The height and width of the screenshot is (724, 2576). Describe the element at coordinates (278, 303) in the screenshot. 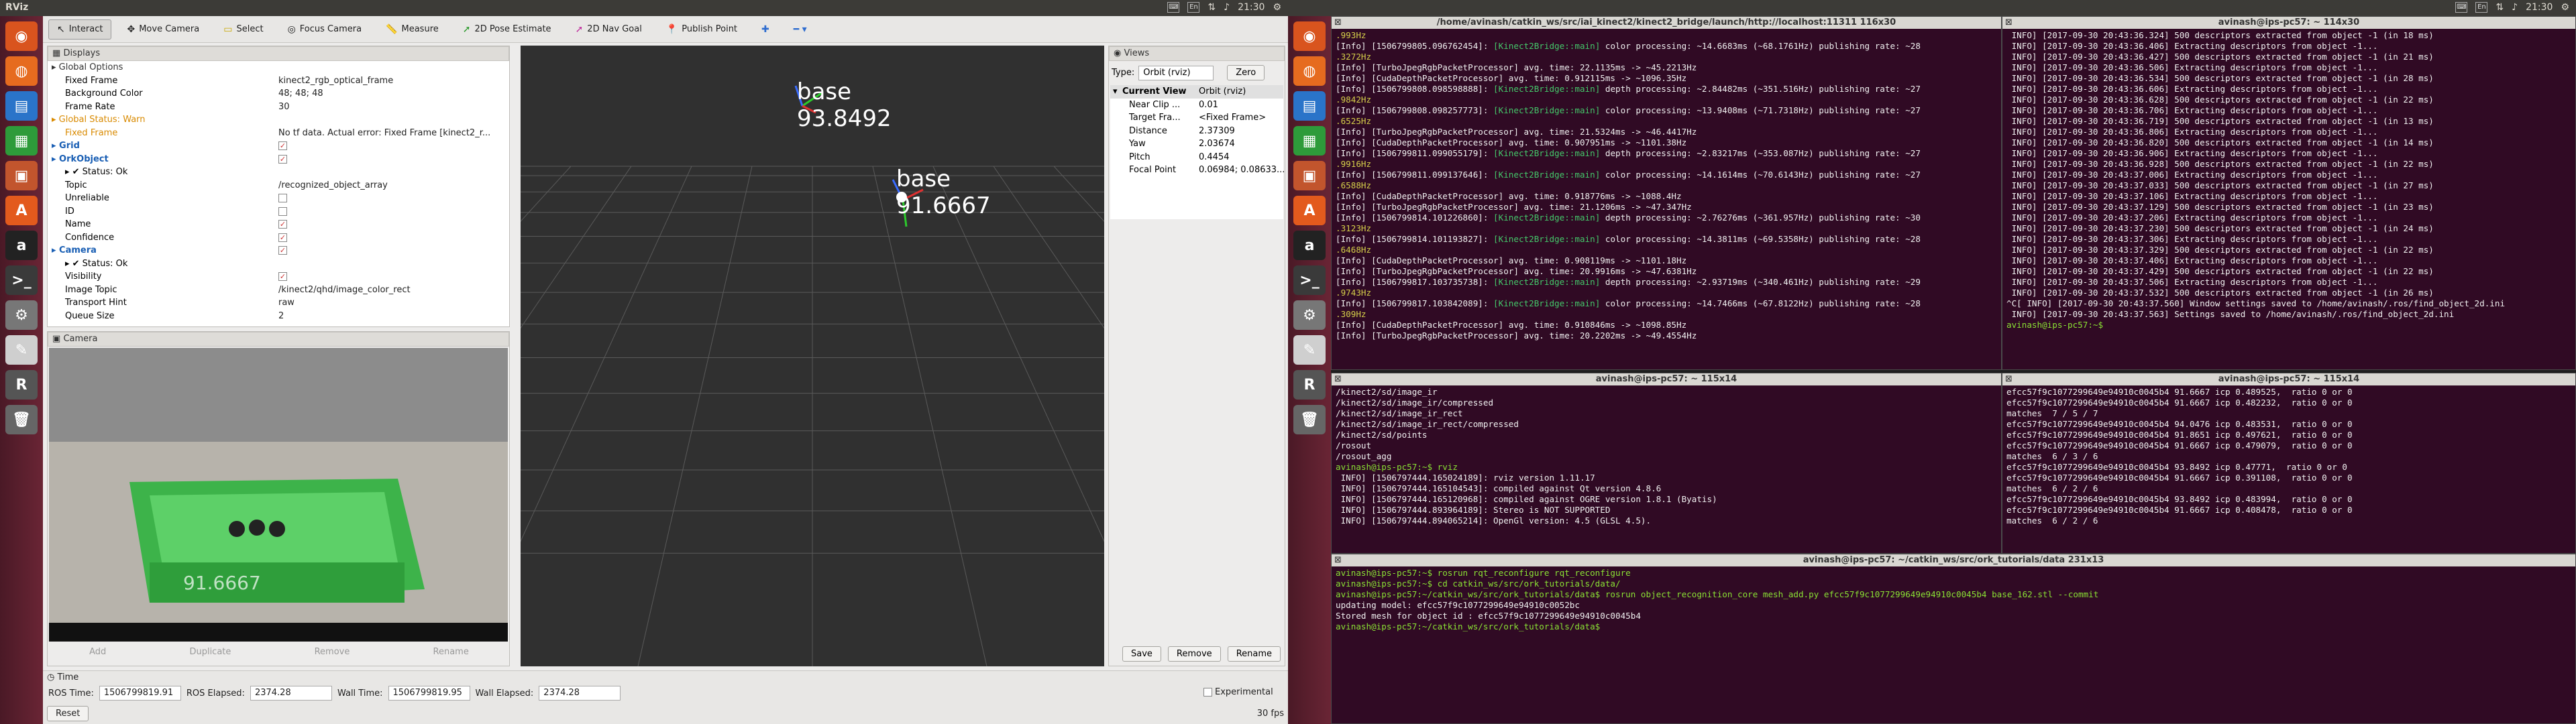

I see `display-row: Transport Hint raw` at that location.